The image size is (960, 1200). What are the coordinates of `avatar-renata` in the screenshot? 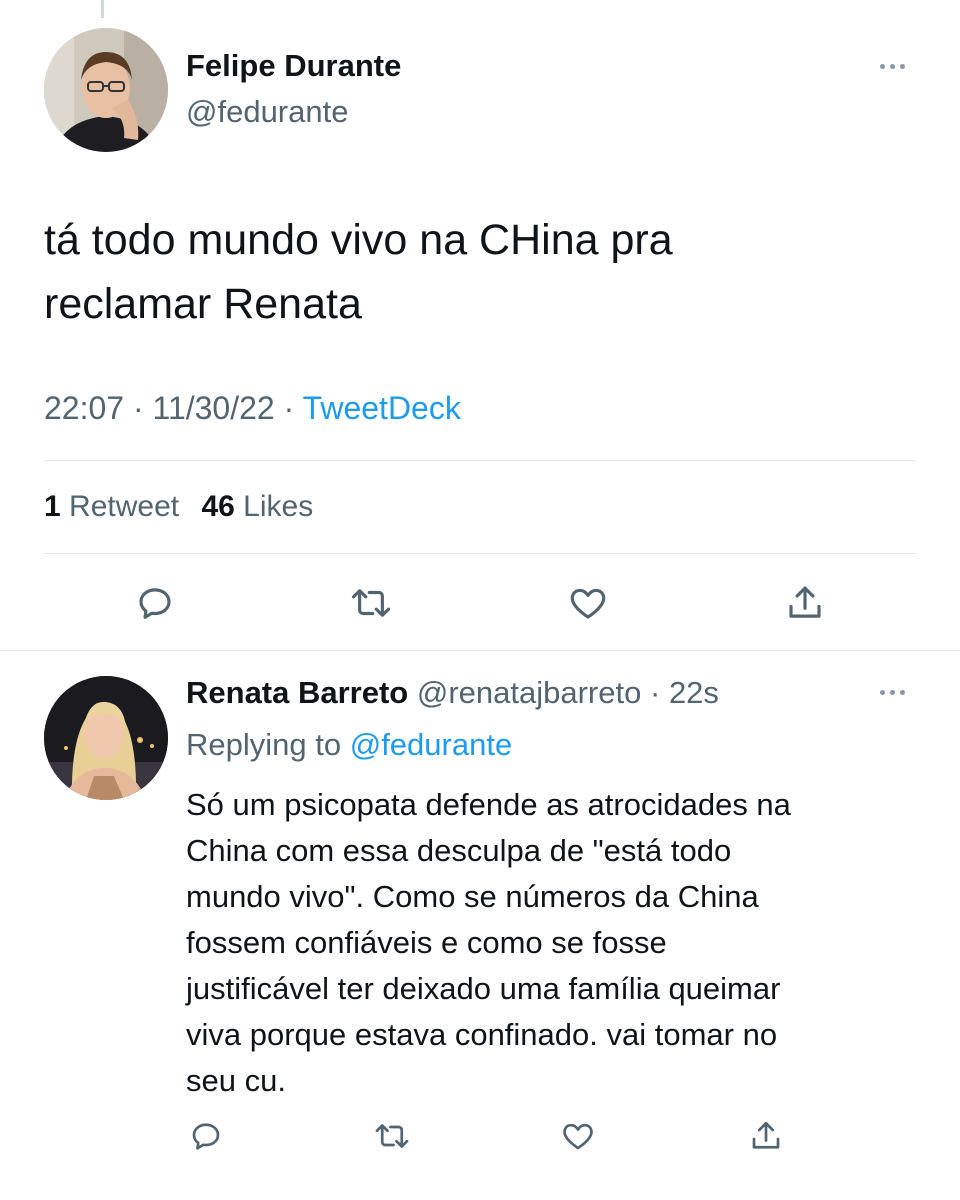 It's located at (106, 738).